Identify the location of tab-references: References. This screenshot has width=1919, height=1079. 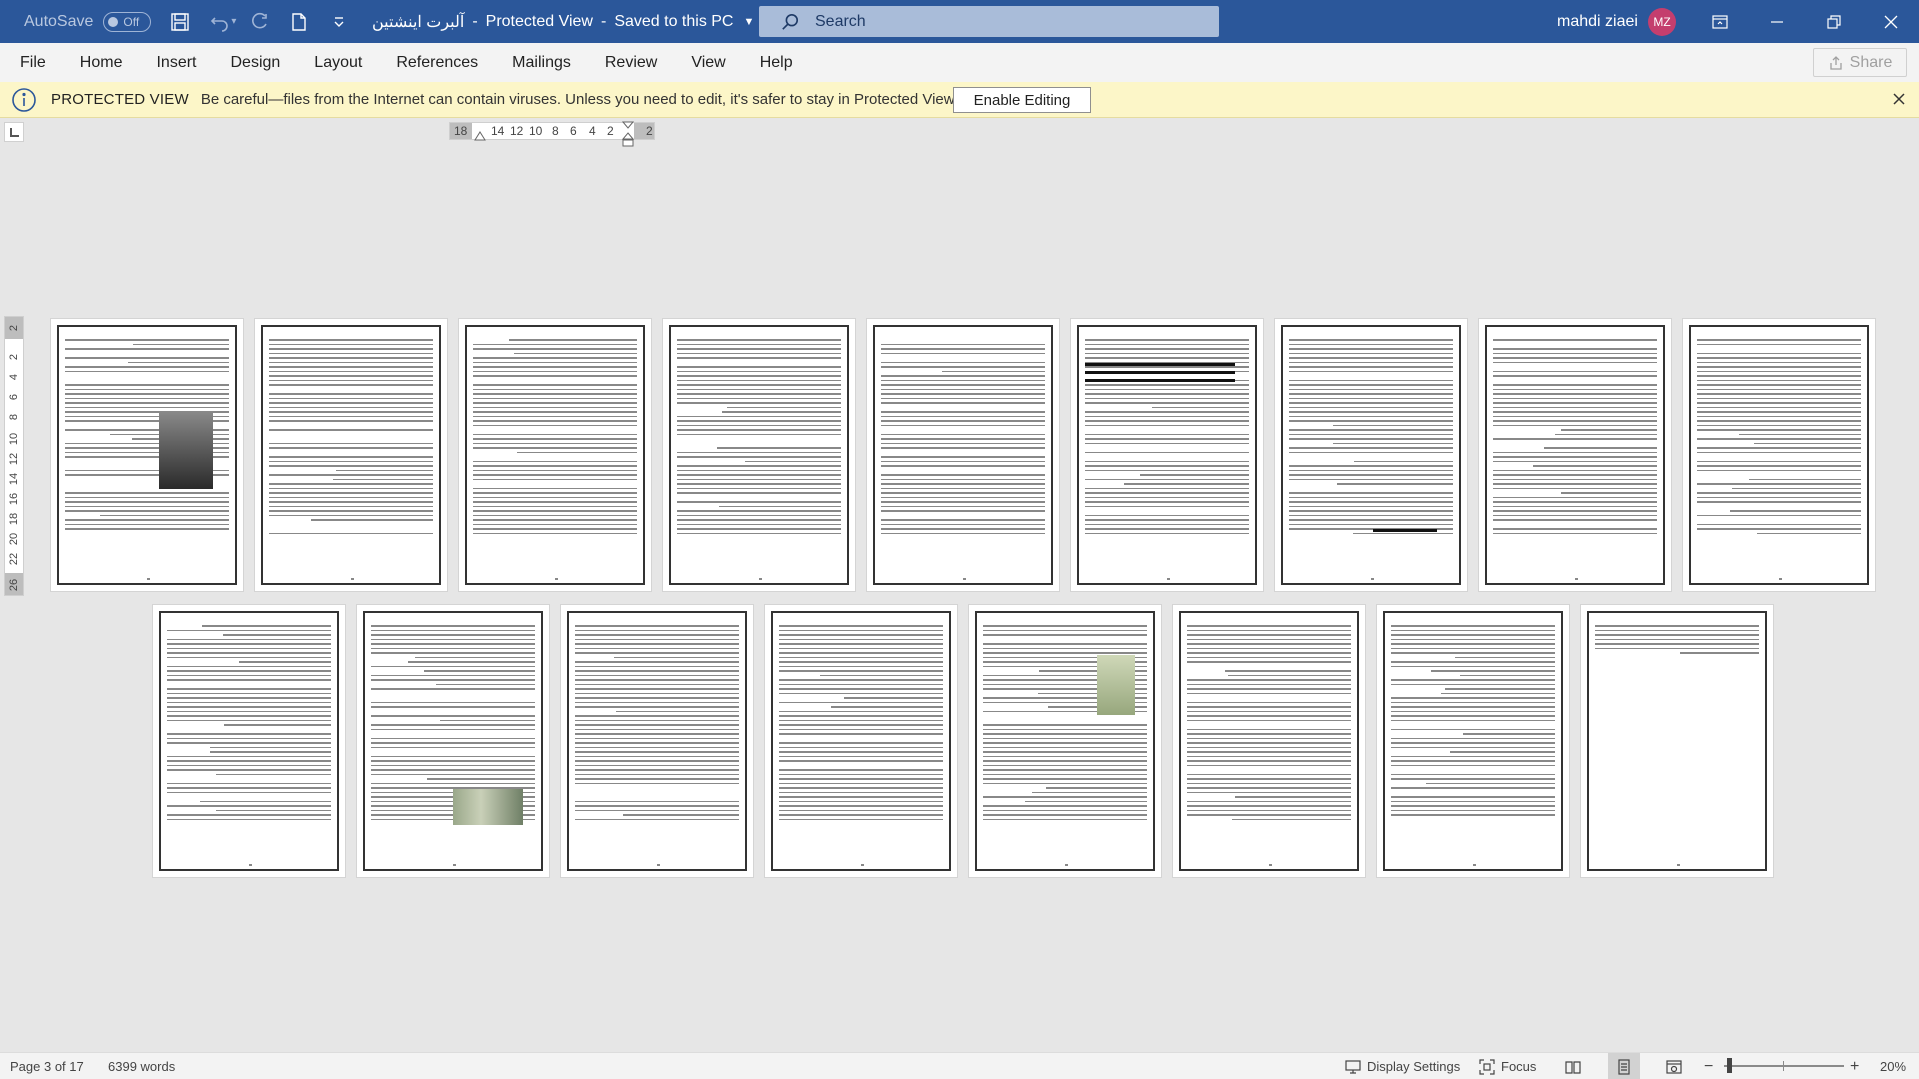
(437, 62).